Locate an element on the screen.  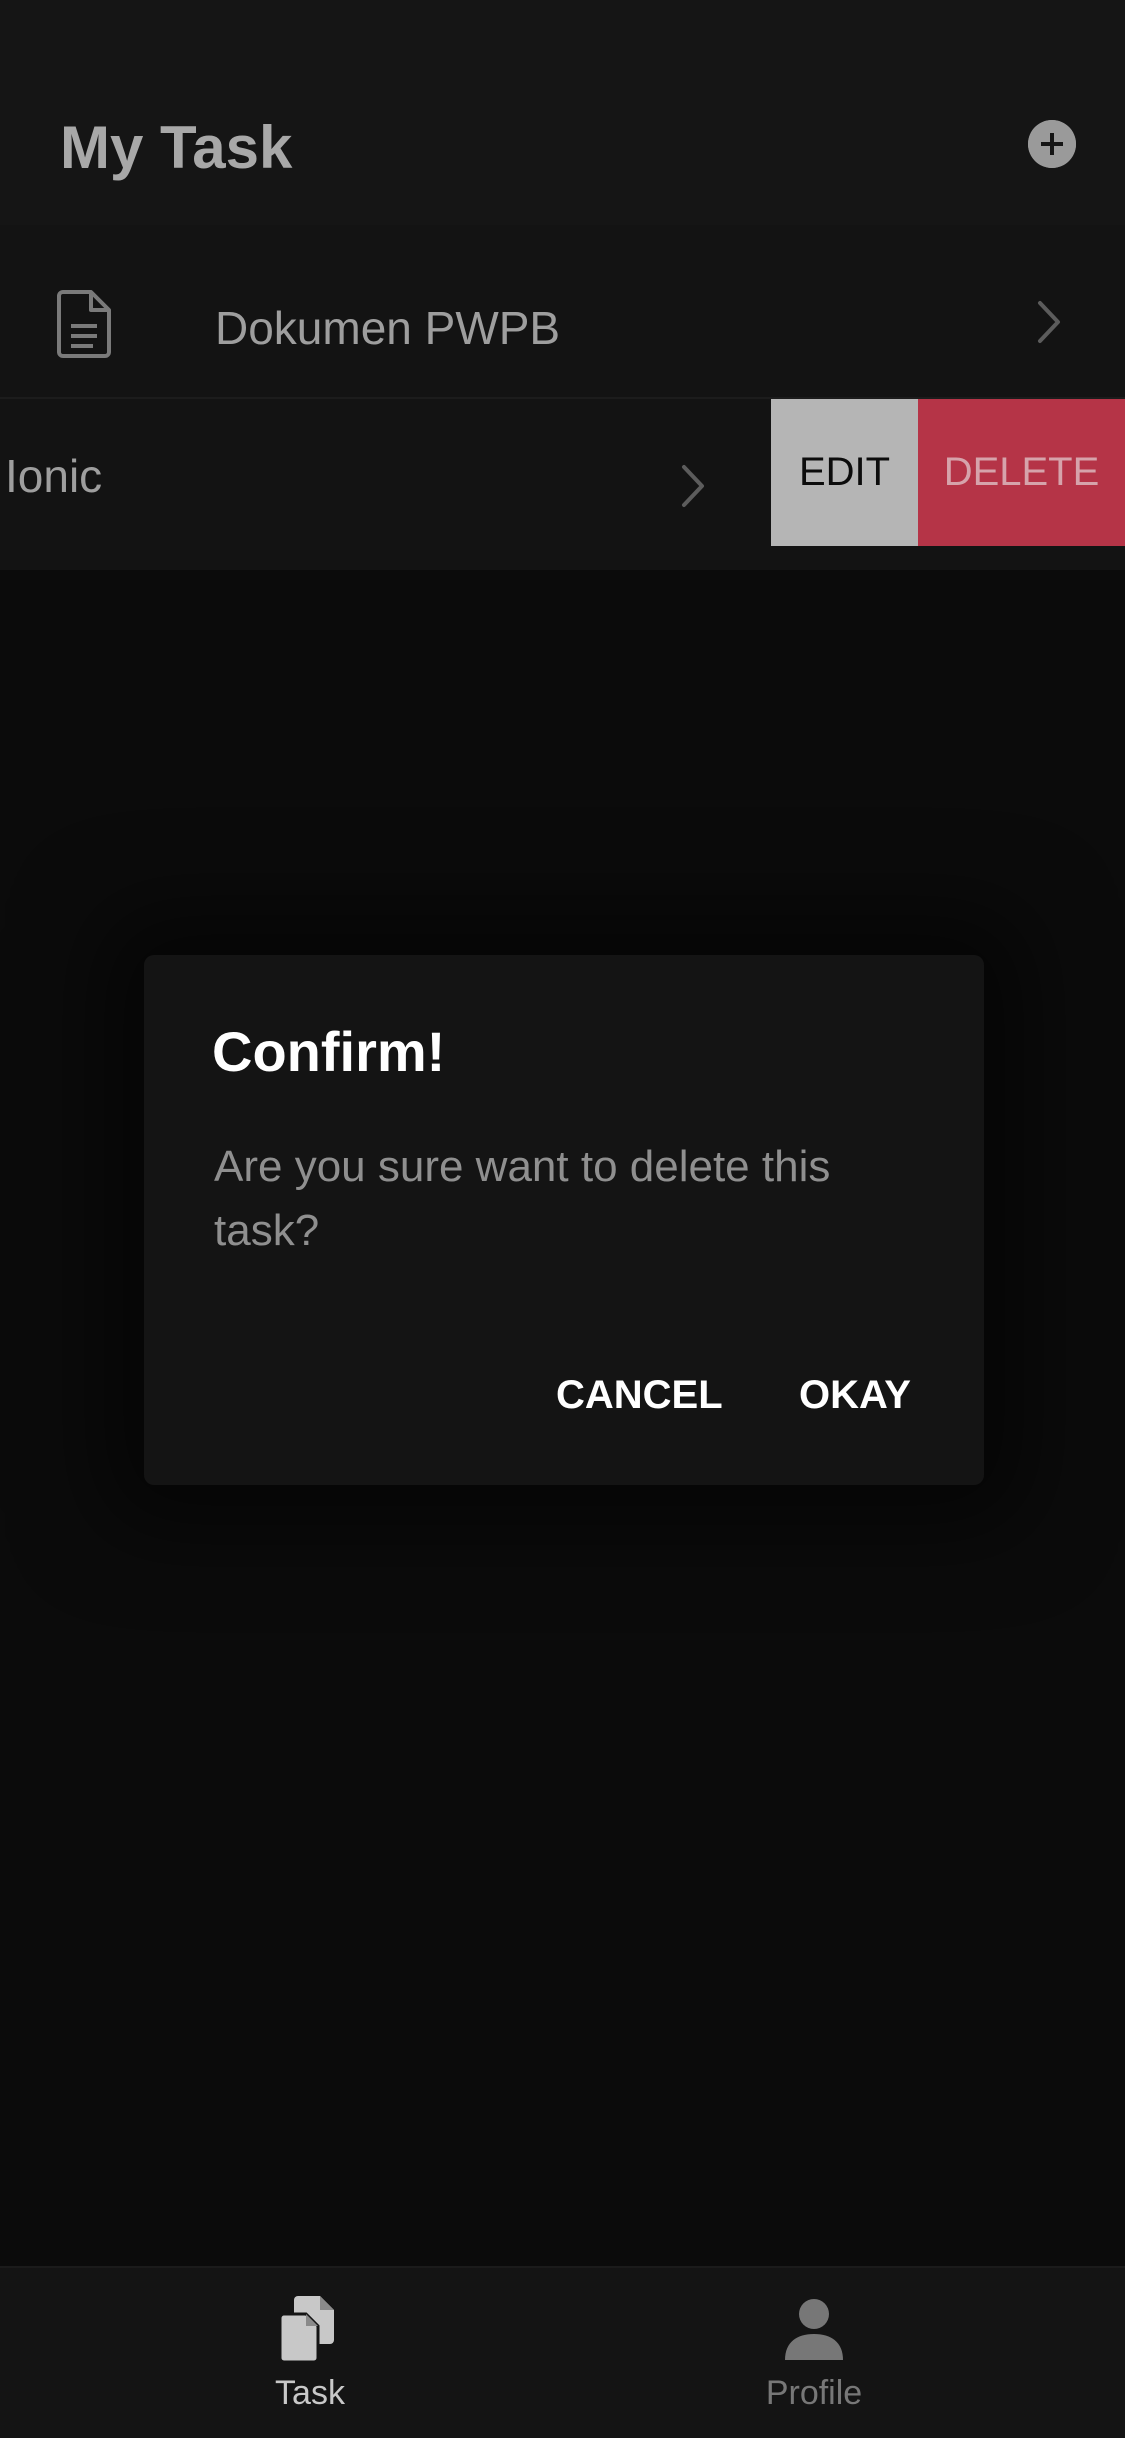
tab-profile: Profile is located at coordinates (814, 2353).